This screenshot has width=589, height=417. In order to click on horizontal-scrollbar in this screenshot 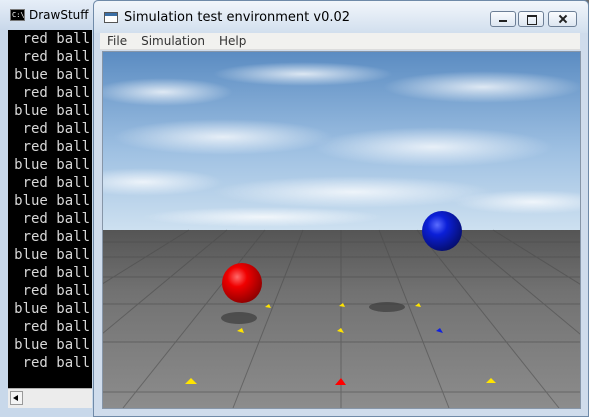, I will do `click(50, 398)`.